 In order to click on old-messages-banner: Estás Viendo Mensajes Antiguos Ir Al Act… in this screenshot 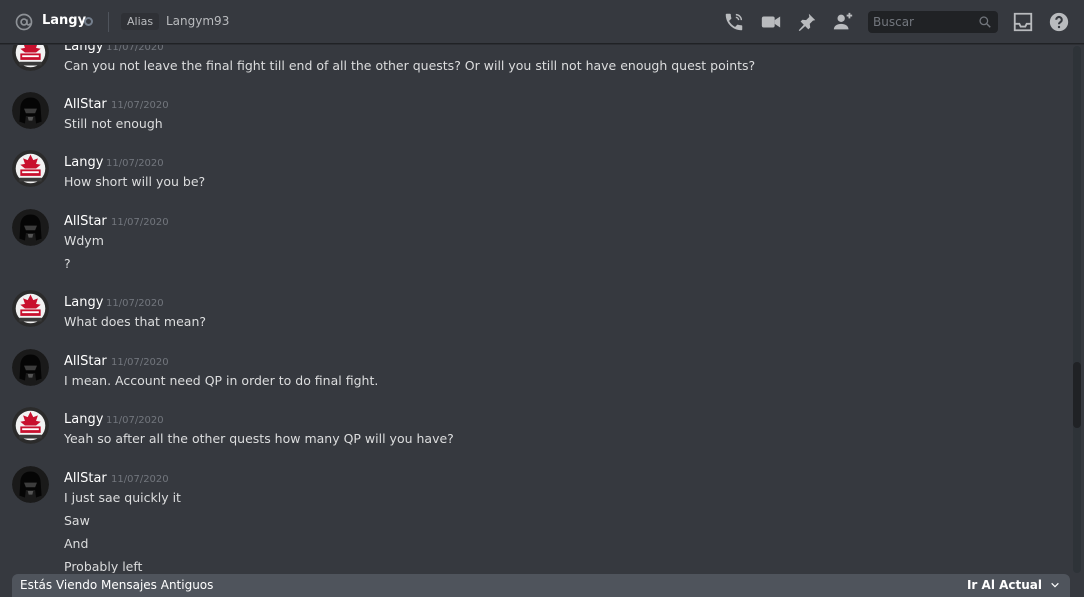, I will do `click(541, 585)`.